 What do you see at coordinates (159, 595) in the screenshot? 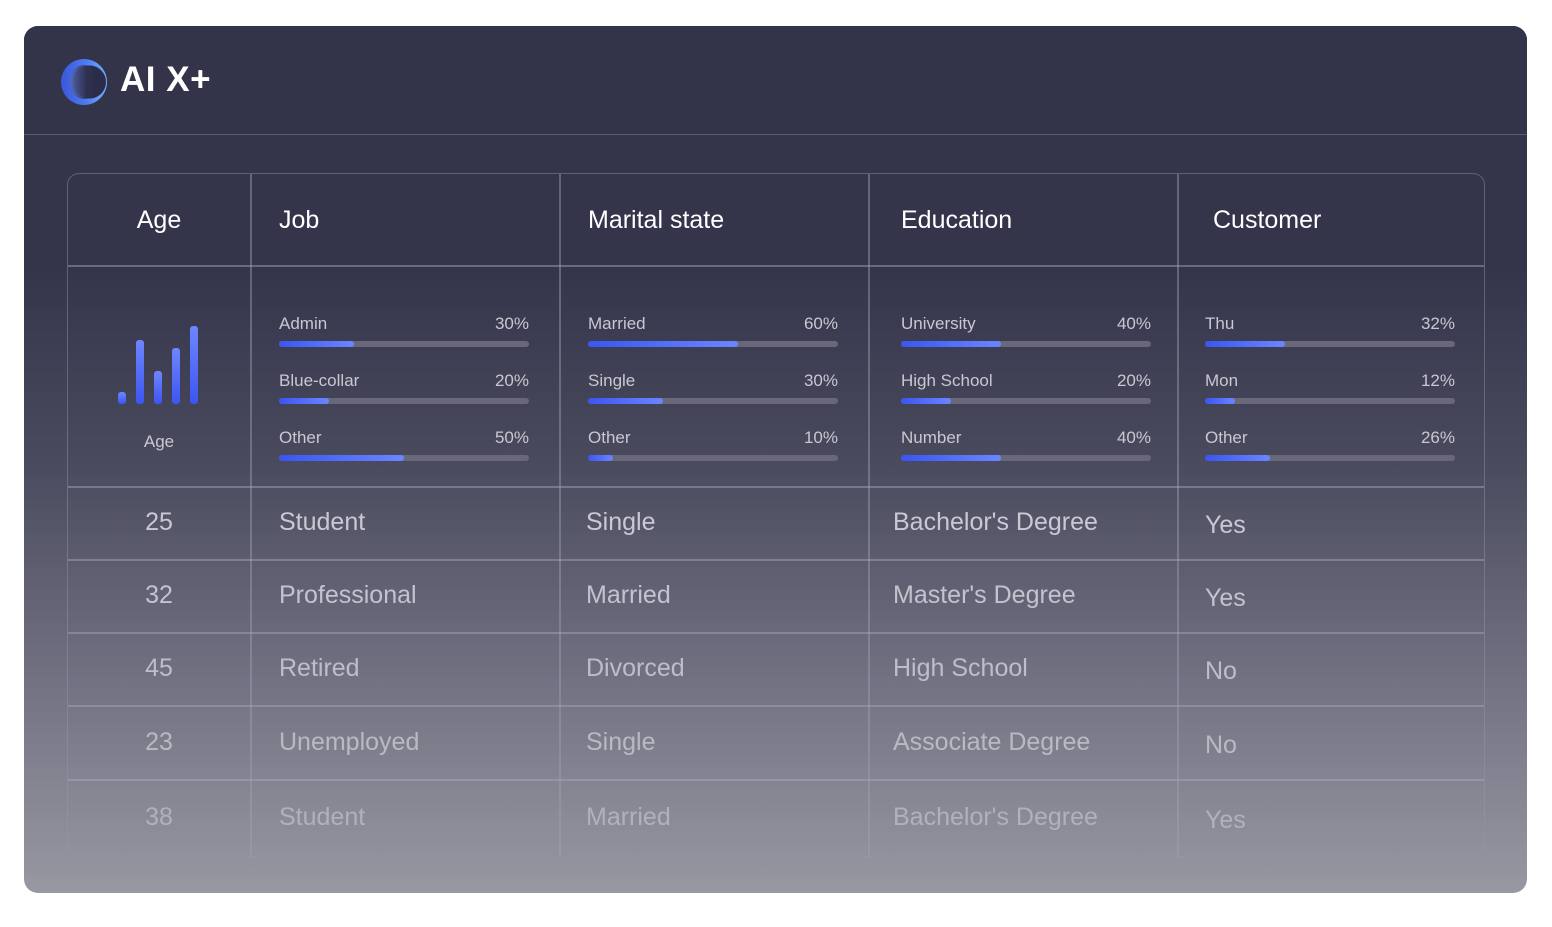
I see `table-cell-age: 32` at bounding box center [159, 595].